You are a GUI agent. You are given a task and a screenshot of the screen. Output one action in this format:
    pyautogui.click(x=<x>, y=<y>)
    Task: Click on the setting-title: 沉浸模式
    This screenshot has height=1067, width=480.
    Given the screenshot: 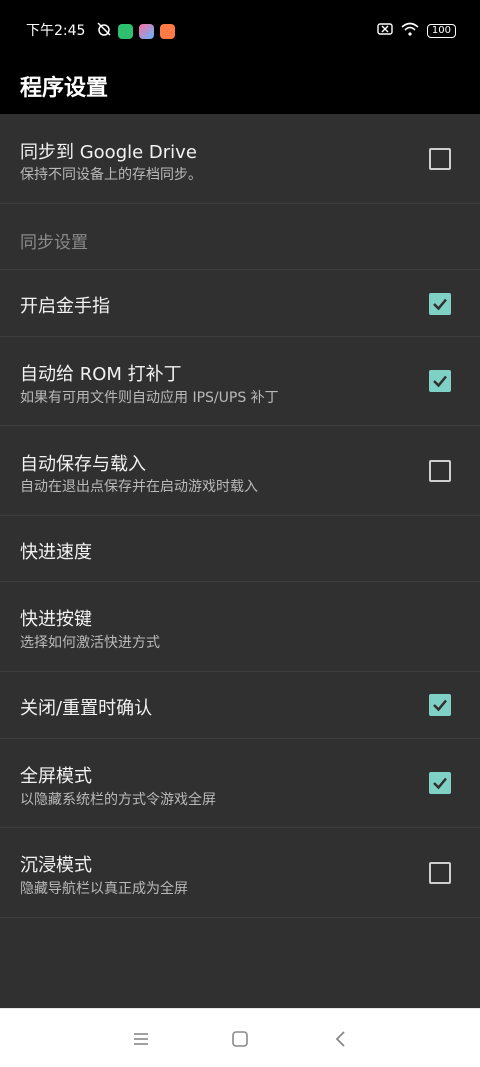 What is the action you would take?
    pyautogui.click(x=56, y=865)
    